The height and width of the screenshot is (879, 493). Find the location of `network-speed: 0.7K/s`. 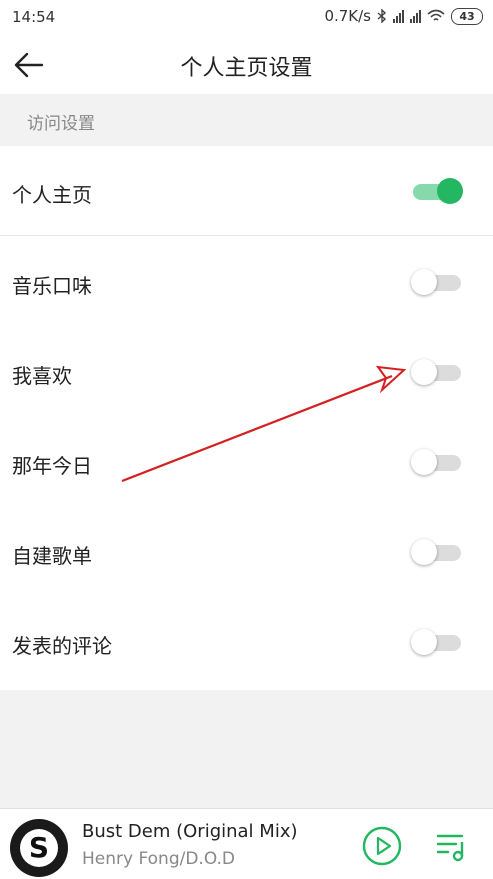

network-speed: 0.7K/s is located at coordinates (347, 16).